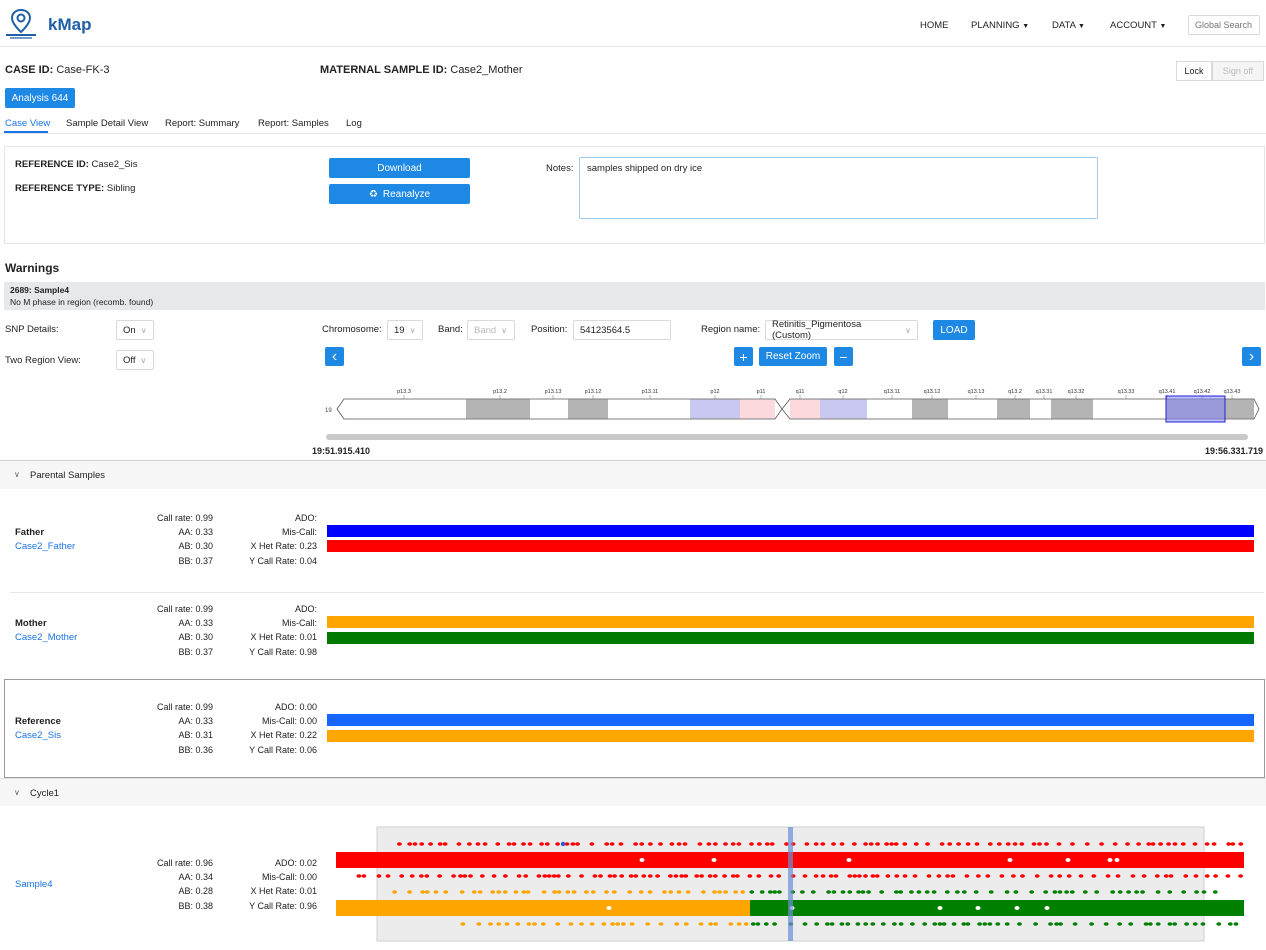 This screenshot has height=950, width=1266. What do you see at coordinates (135, 360) in the screenshot?
I see `two-region-select: Off ∨` at bounding box center [135, 360].